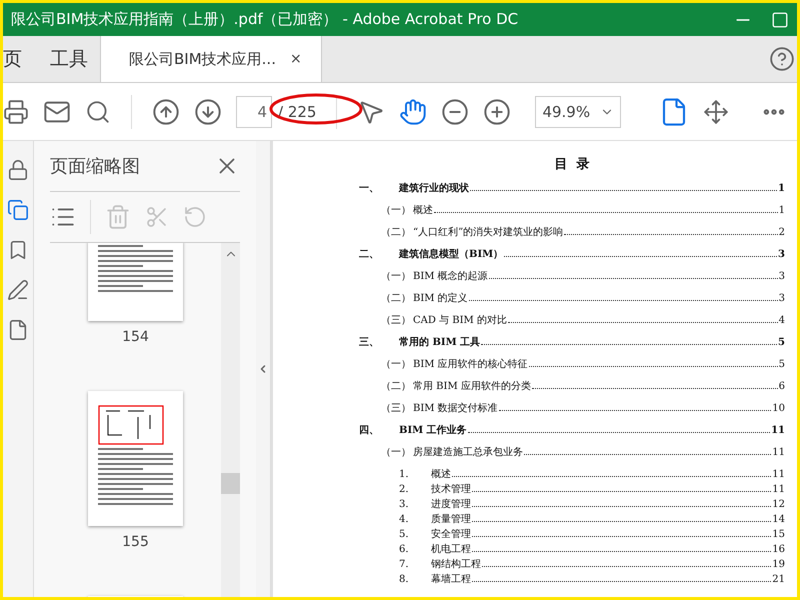  What do you see at coordinates (778, 549) in the screenshot?
I see `toc-page-number: 16` at bounding box center [778, 549].